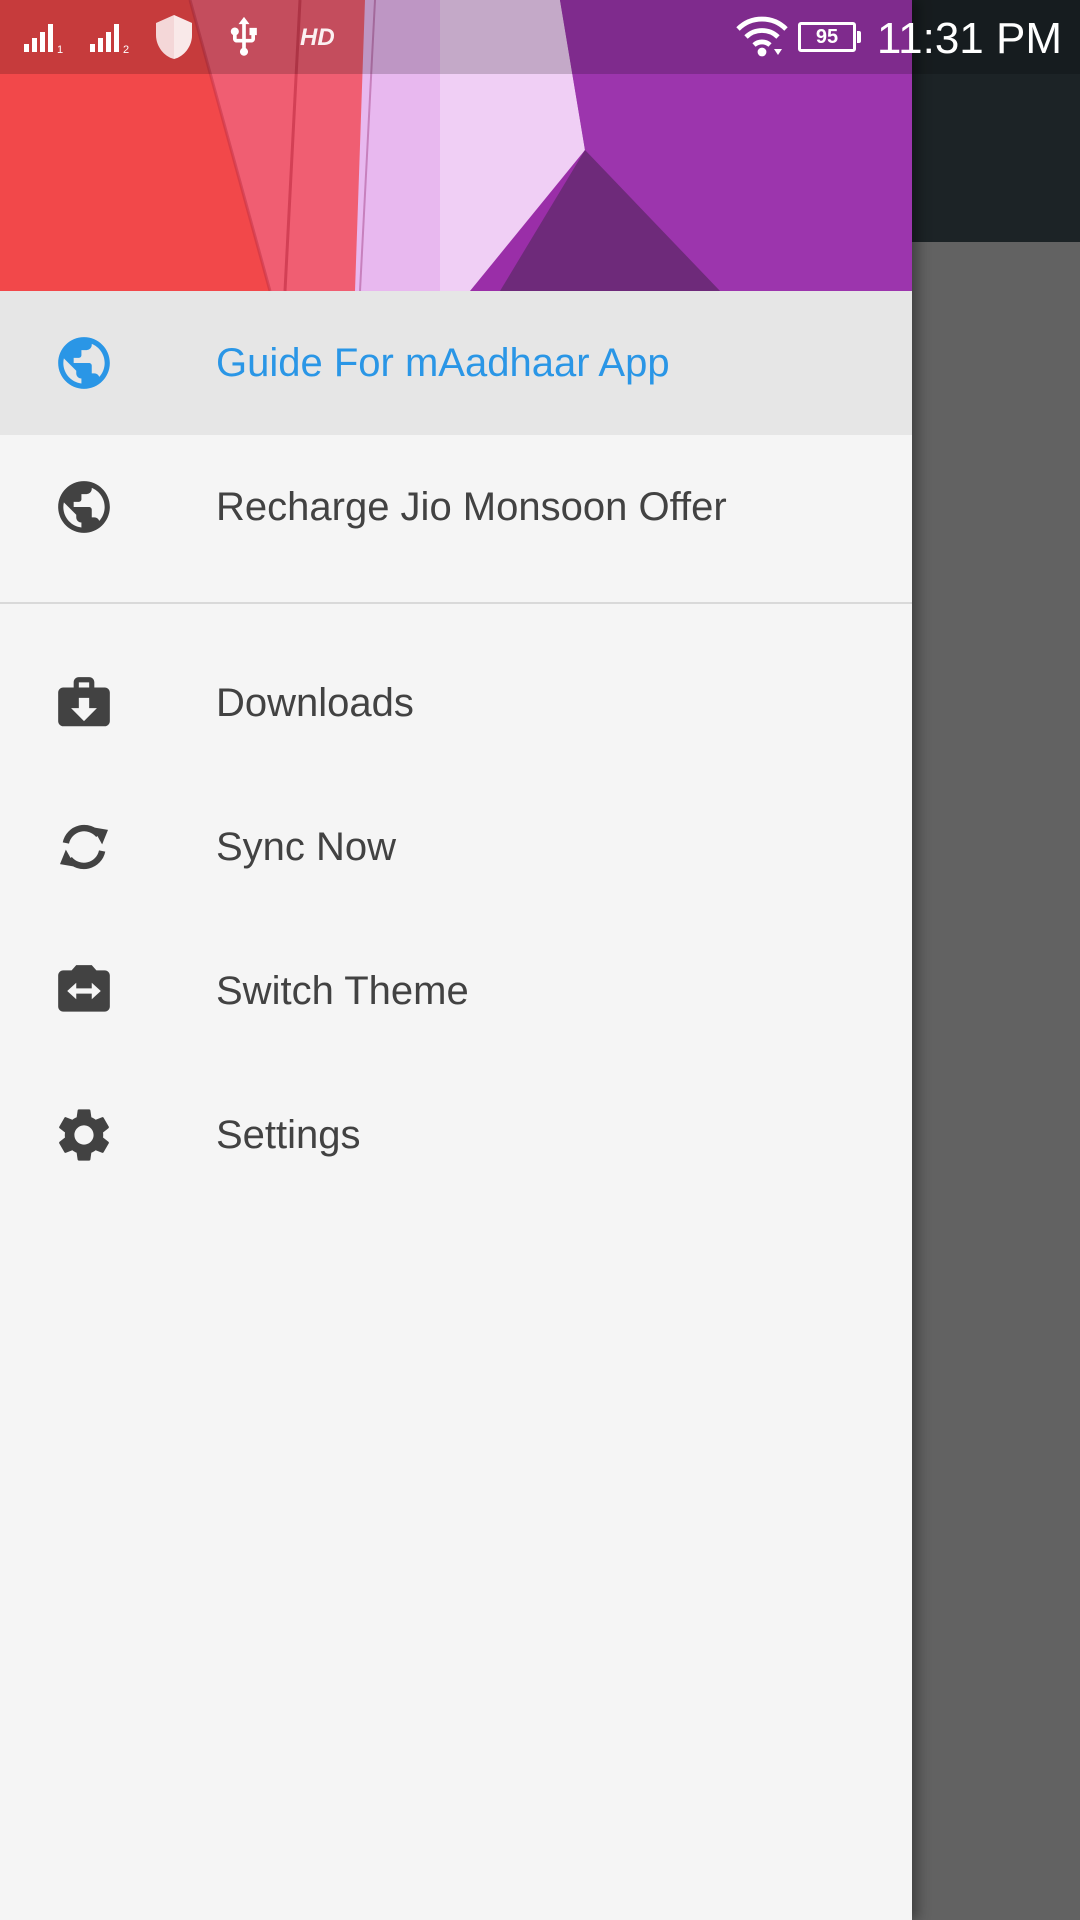  Describe the element at coordinates (114, 37) in the screenshot. I see `signal-sim2-icon: 2` at that location.